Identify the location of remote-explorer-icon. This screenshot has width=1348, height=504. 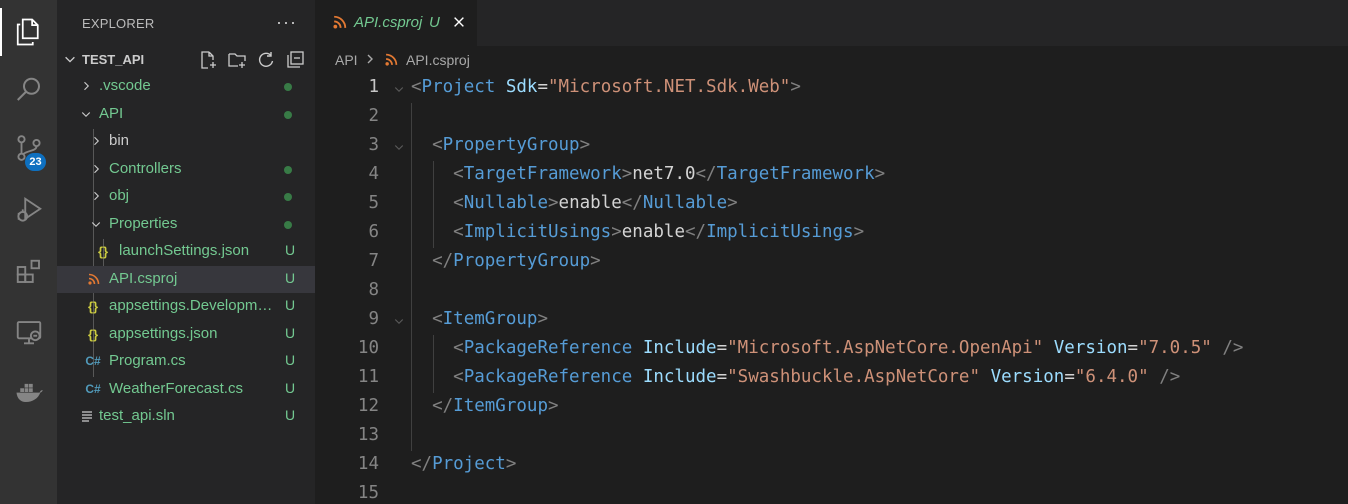
(28, 332).